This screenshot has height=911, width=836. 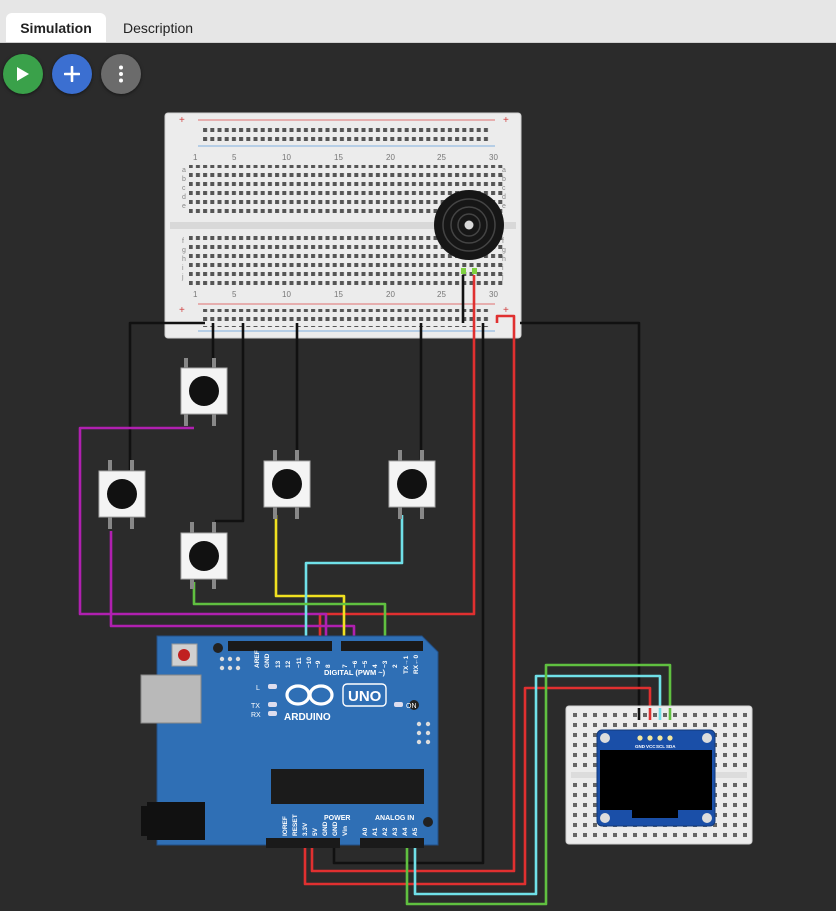 What do you see at coordinates (318, 664) in the screenshot?
I see `pin-label: ~9` at bounding box center [318, 664].